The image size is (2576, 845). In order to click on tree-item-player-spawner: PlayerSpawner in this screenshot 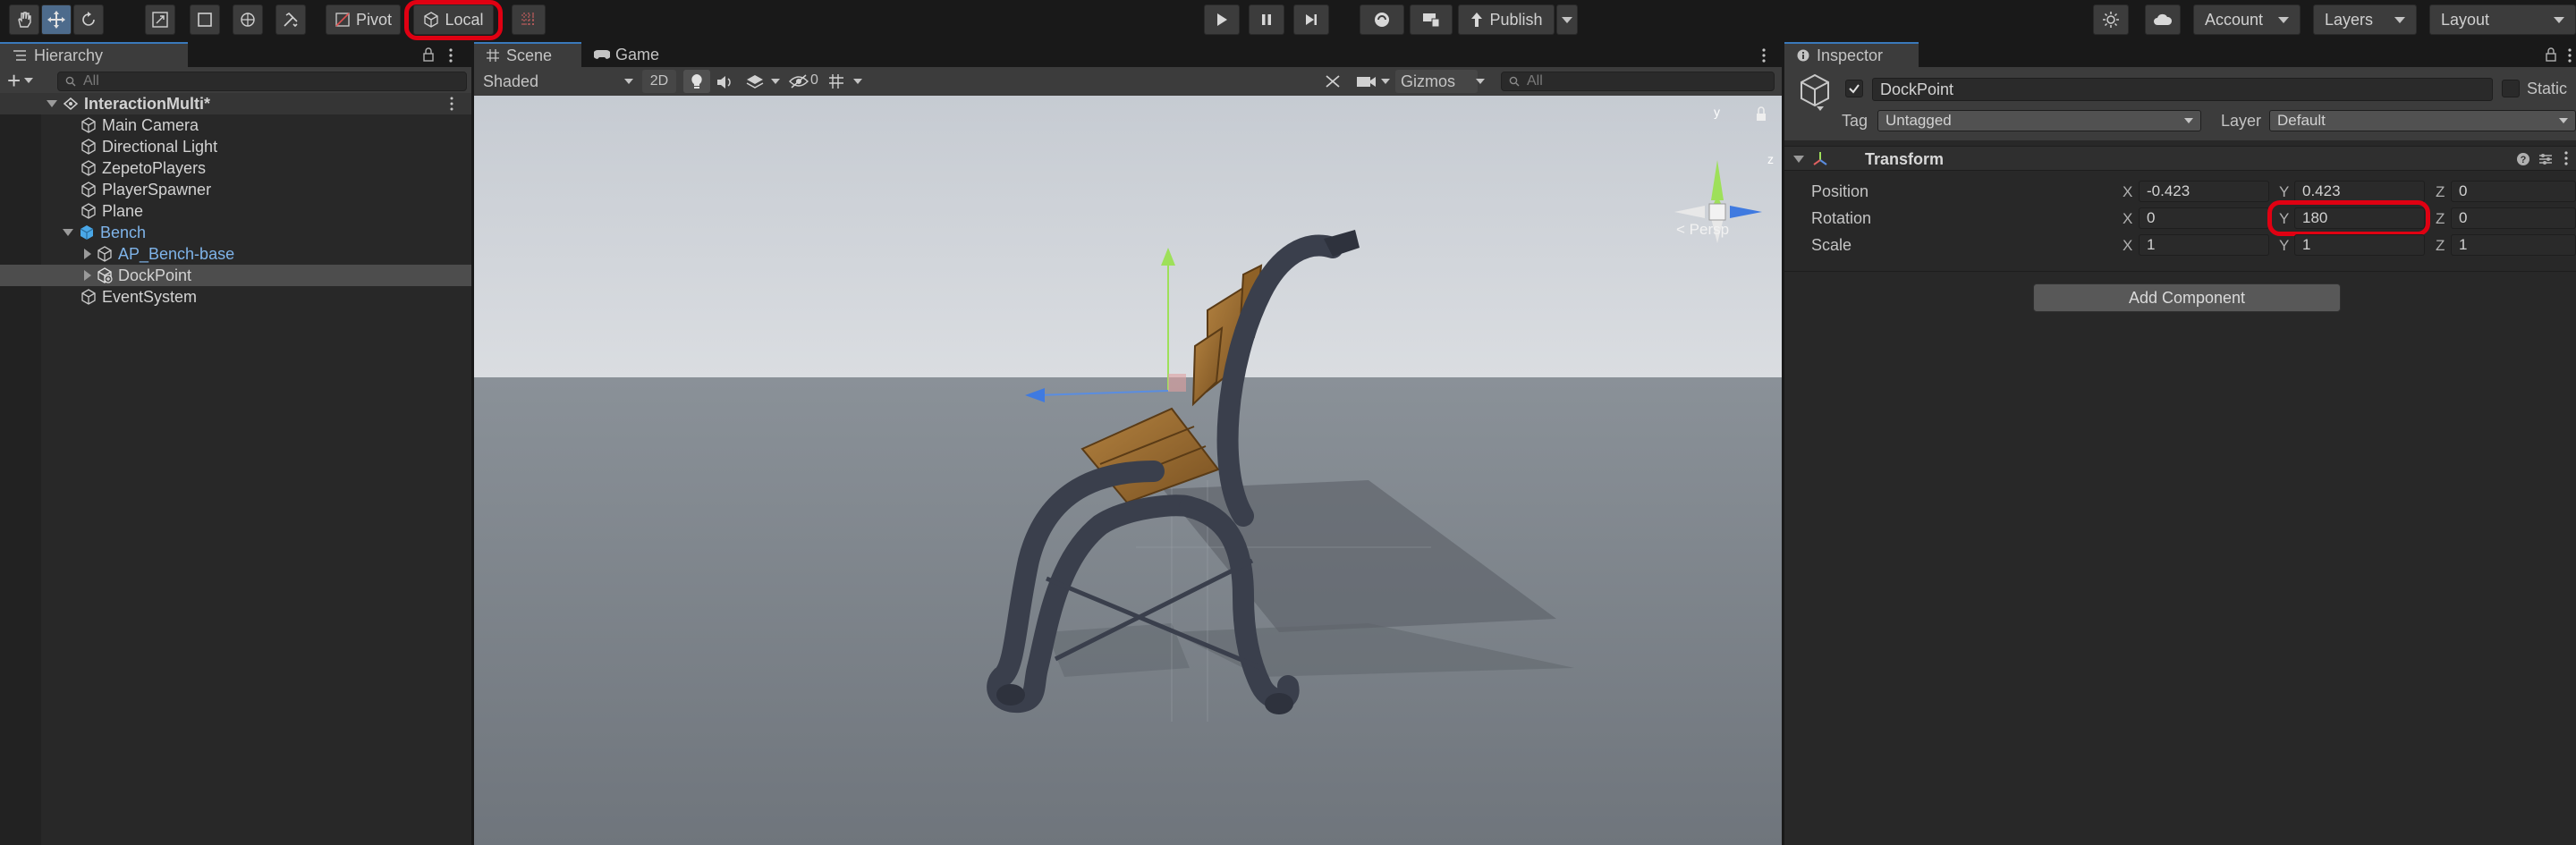, I will do `click(235, 189)`.